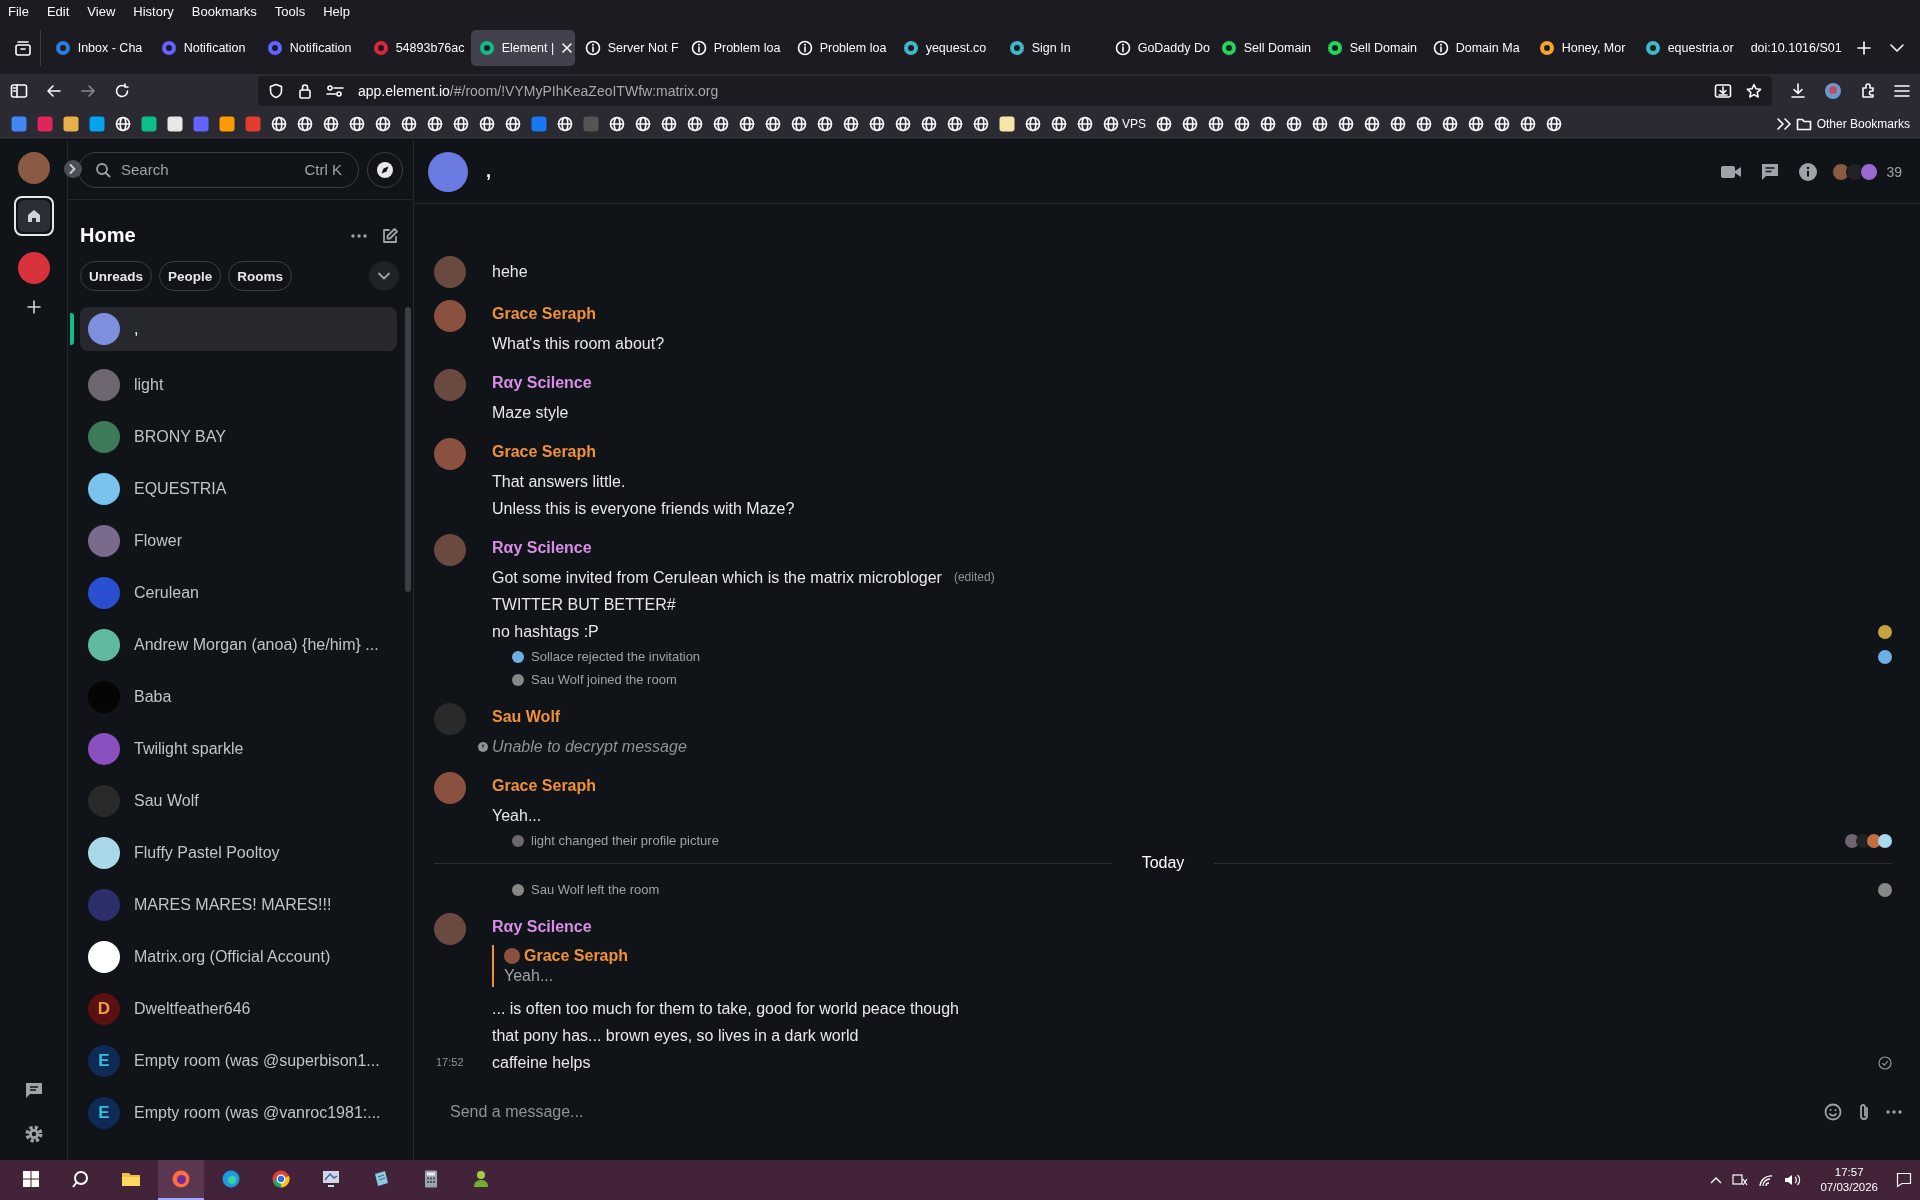 The height and width of the screenshot is (1200, 1920). I want to click on expand-button, so click(72, 169).